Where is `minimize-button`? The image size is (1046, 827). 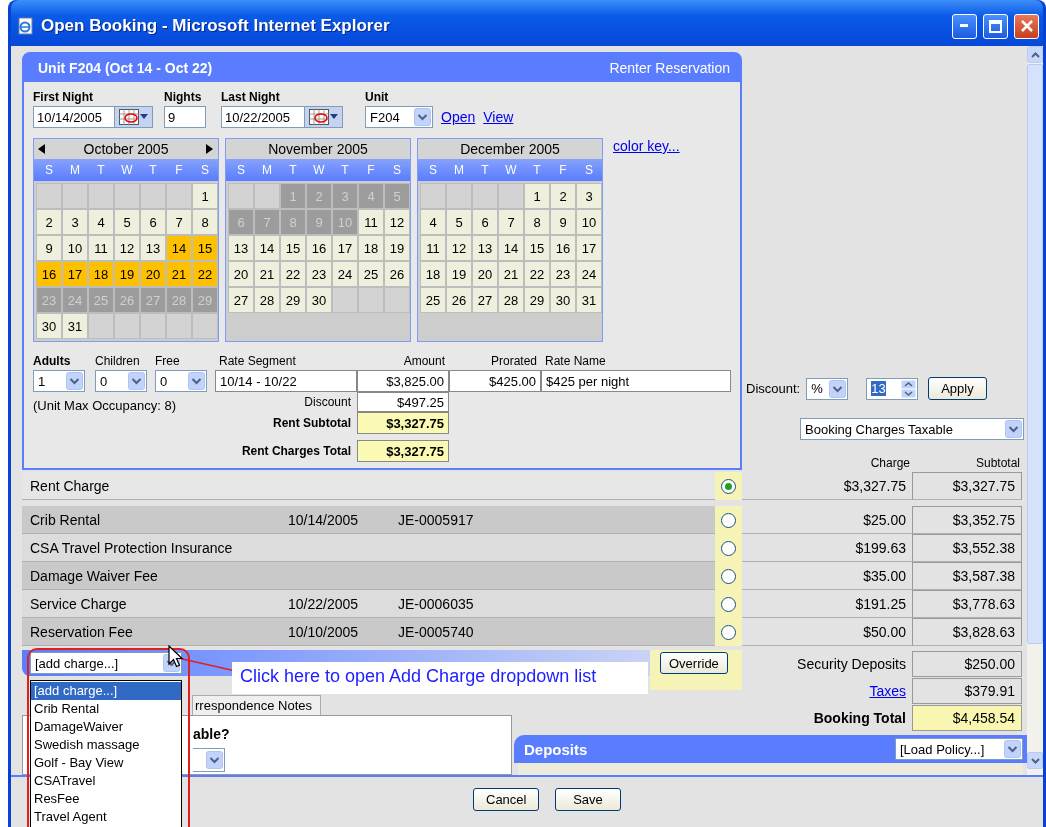 minimize-button is located at coordinates (964, 26).